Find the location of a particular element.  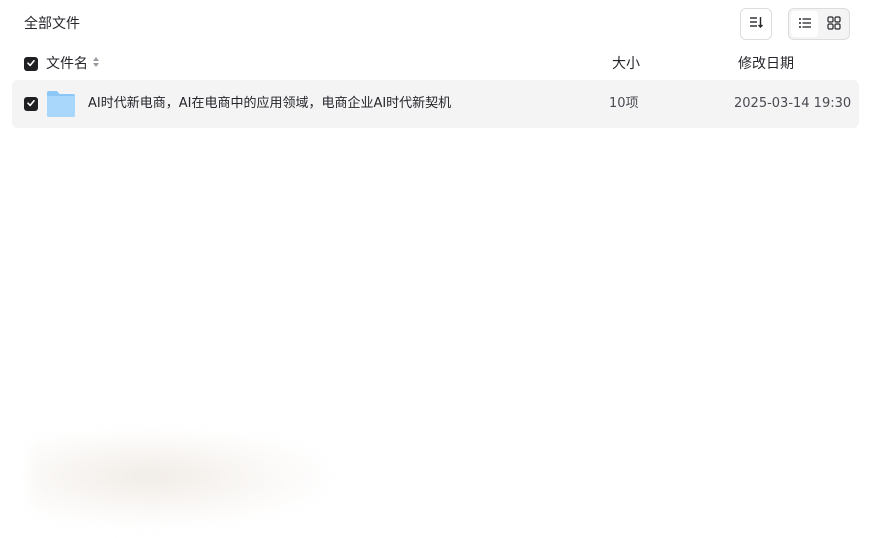

view-mode-toggle is located at coordinates (819, 24).